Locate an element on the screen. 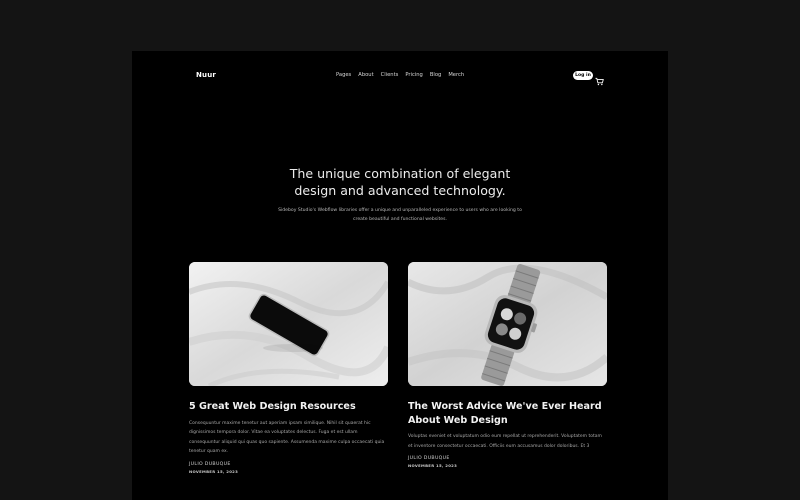 The width and height of the screenshot is (800, 500). phone-on-sheets-image is located at coordinates (288, 324).